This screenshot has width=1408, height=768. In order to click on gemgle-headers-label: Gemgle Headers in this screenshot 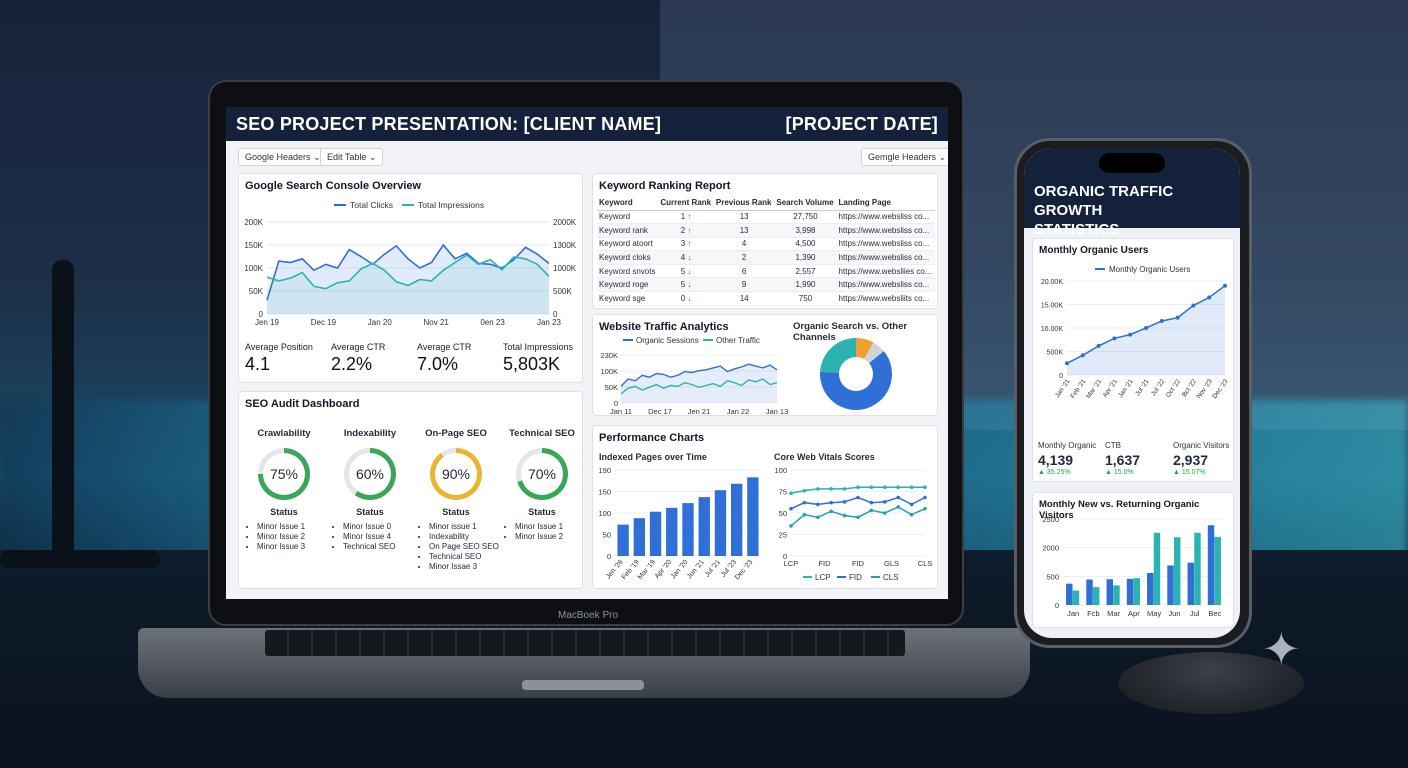, I will do `click(902, 157)`.